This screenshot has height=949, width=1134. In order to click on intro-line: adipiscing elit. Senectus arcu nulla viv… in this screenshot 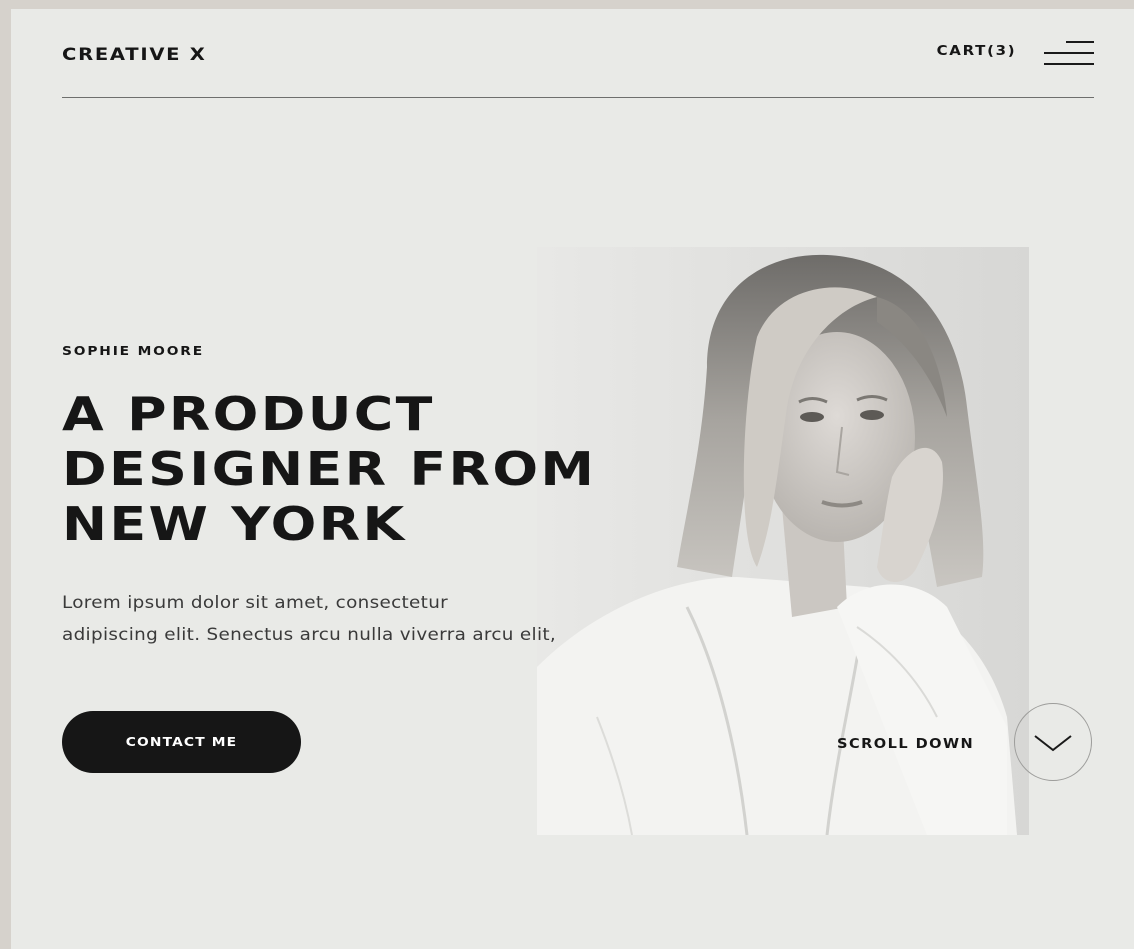, I will do `click(309, 635)`.